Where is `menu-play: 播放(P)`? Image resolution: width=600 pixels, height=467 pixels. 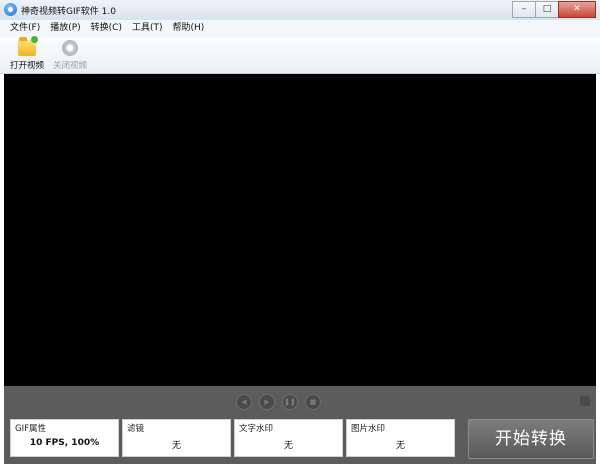
menu-play: 播放(P) is located at coordinates (65, 28).